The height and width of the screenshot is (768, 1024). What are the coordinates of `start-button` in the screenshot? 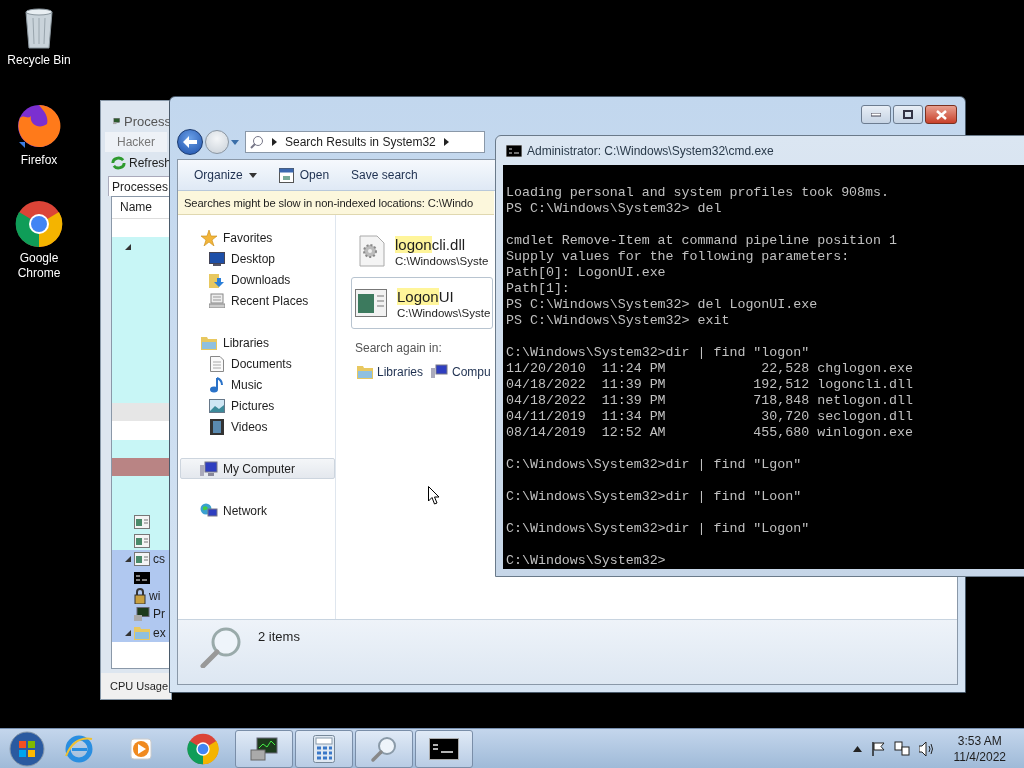 It's located at (27, 748).